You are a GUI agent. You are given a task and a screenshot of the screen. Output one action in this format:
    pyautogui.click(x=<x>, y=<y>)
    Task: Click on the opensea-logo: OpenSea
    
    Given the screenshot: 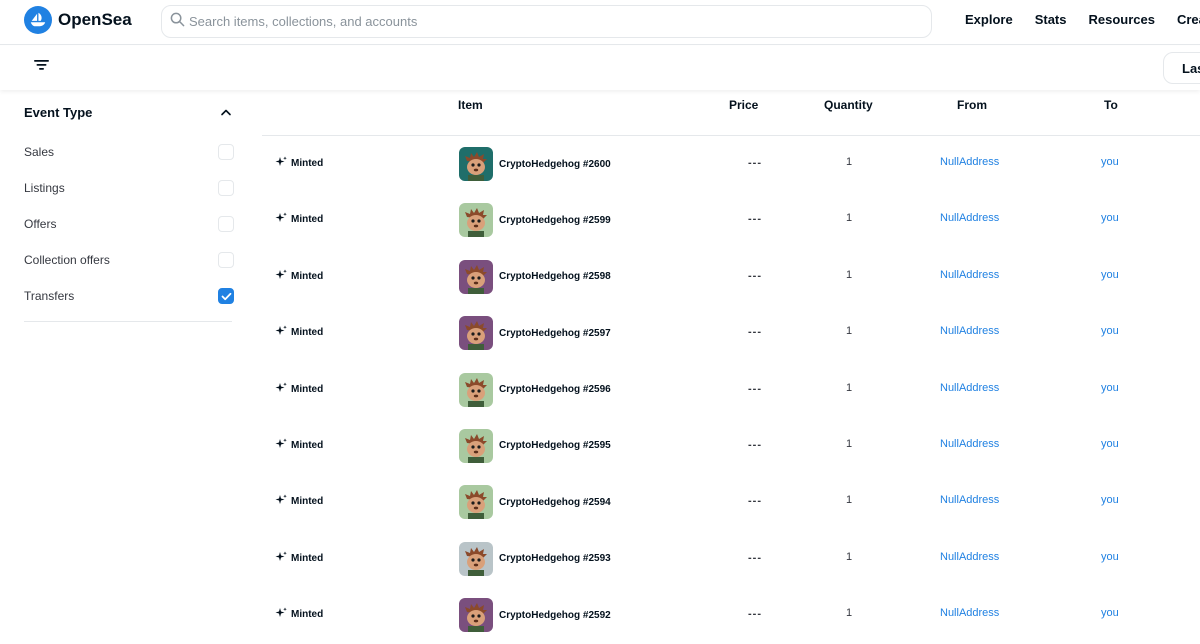 What is the action you would take?
    pyautogui.click(x=78, y=20)
    